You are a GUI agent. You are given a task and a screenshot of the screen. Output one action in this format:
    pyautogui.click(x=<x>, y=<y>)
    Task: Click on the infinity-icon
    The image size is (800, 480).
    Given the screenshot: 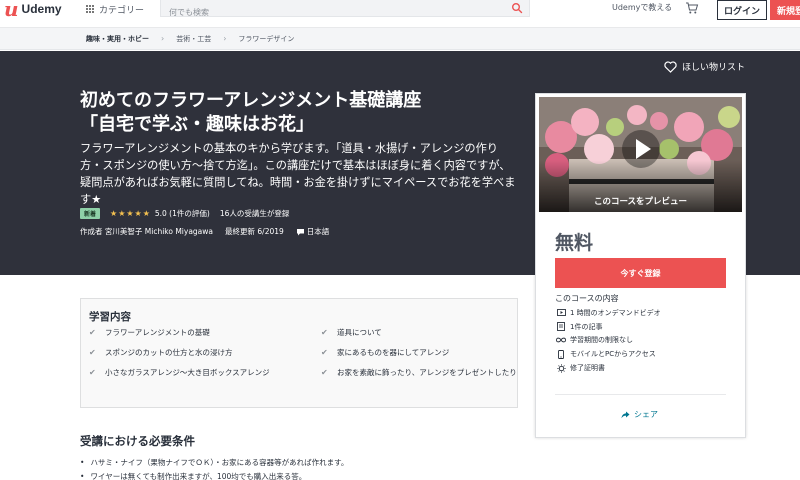 What is the action you would take?
    pyautogui.click(x=561, y=340)
    